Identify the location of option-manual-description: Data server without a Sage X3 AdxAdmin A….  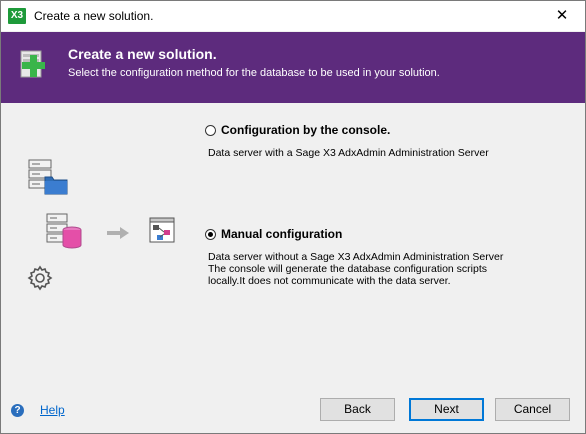
(355, 269).